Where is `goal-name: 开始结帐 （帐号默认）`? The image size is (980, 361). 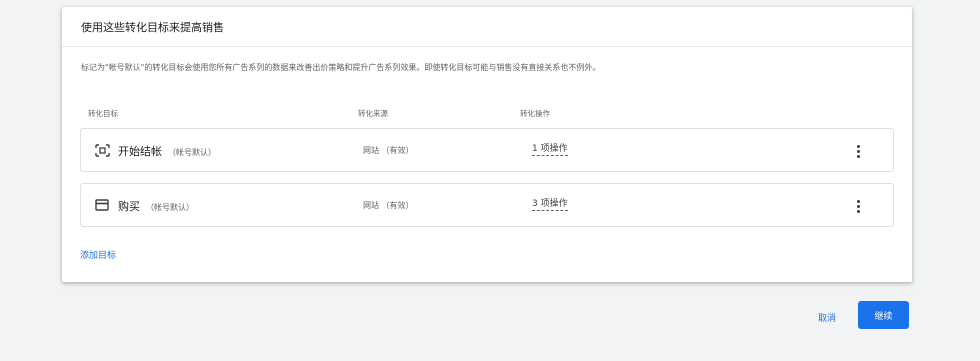
goal-name: 开始结帐 （帐号默认） is located at coordinates (167, 151).